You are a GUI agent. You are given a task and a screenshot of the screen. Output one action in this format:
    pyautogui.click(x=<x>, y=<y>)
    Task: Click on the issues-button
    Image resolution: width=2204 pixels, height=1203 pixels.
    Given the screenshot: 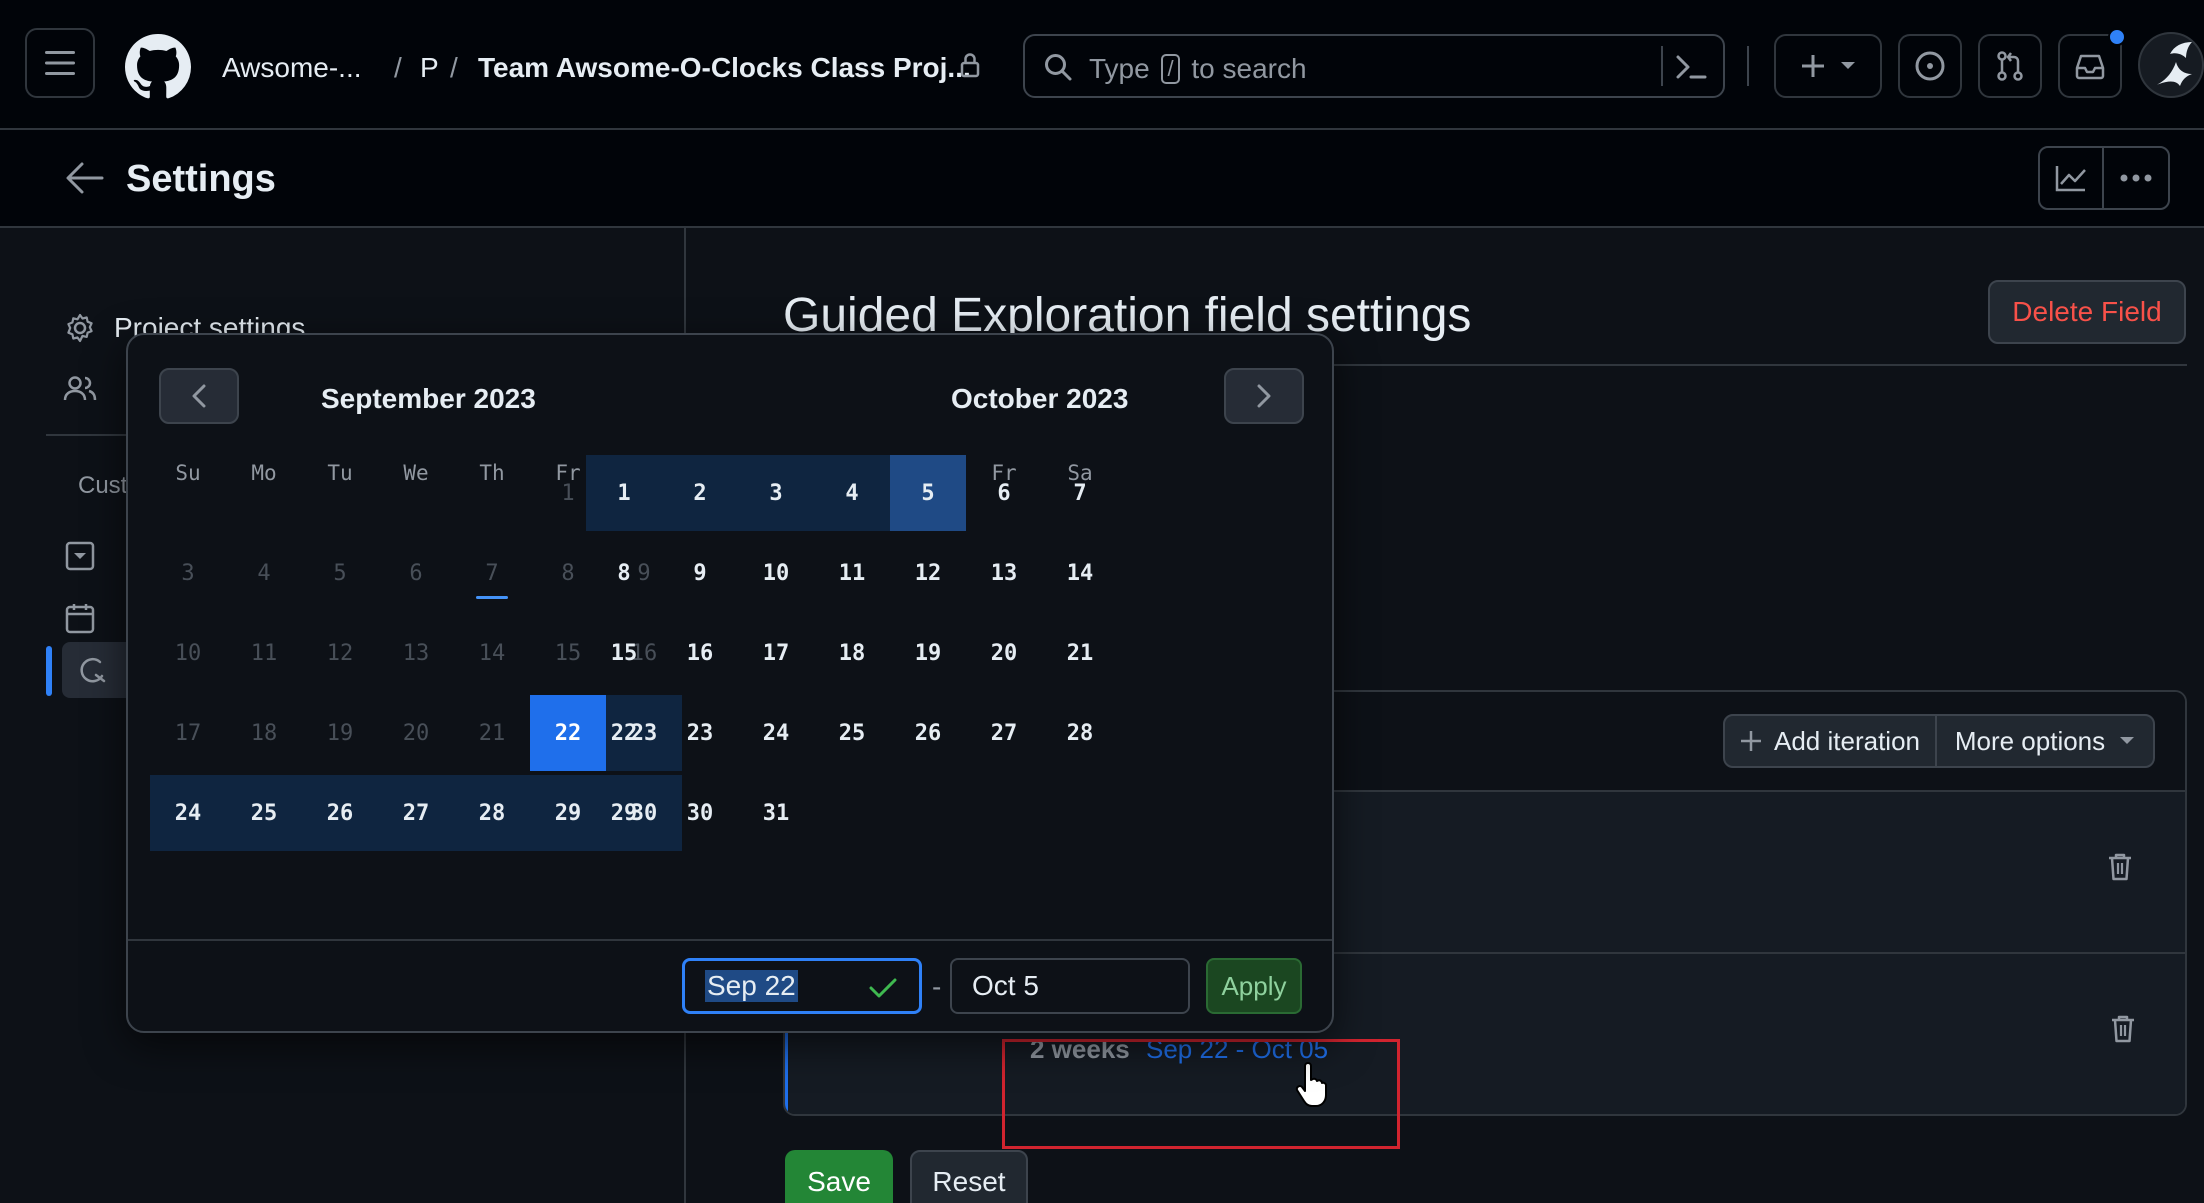 What is the action you would take?
    pyautogui.click(x=1930, y=66)
    